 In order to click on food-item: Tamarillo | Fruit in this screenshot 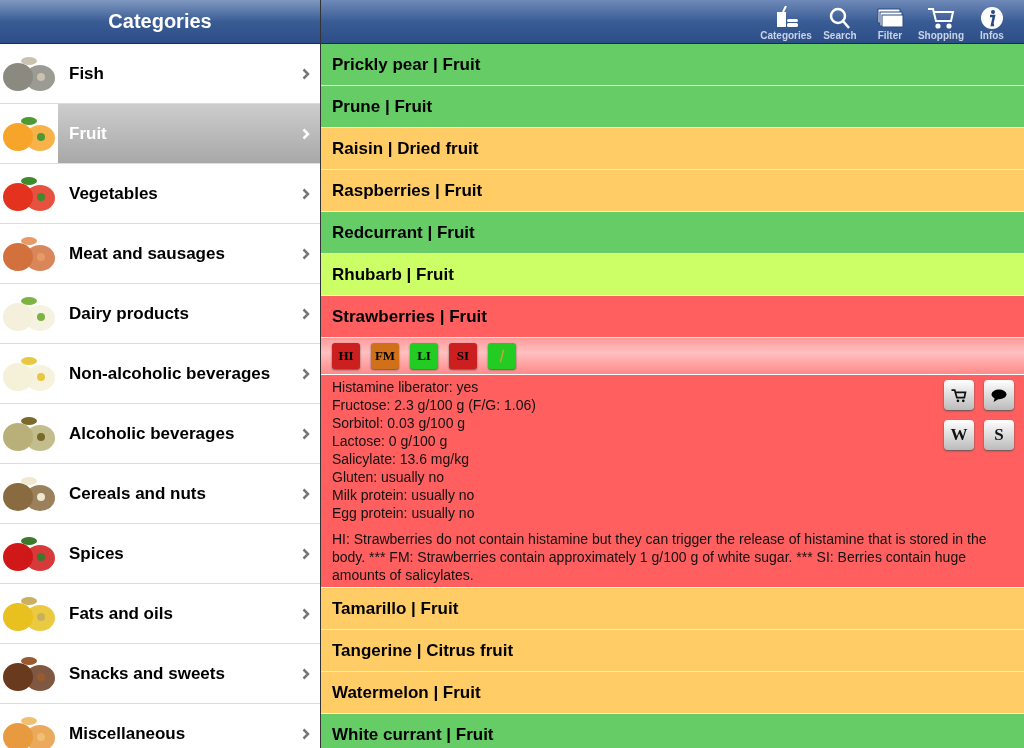, I will do `click(672, 609)`.